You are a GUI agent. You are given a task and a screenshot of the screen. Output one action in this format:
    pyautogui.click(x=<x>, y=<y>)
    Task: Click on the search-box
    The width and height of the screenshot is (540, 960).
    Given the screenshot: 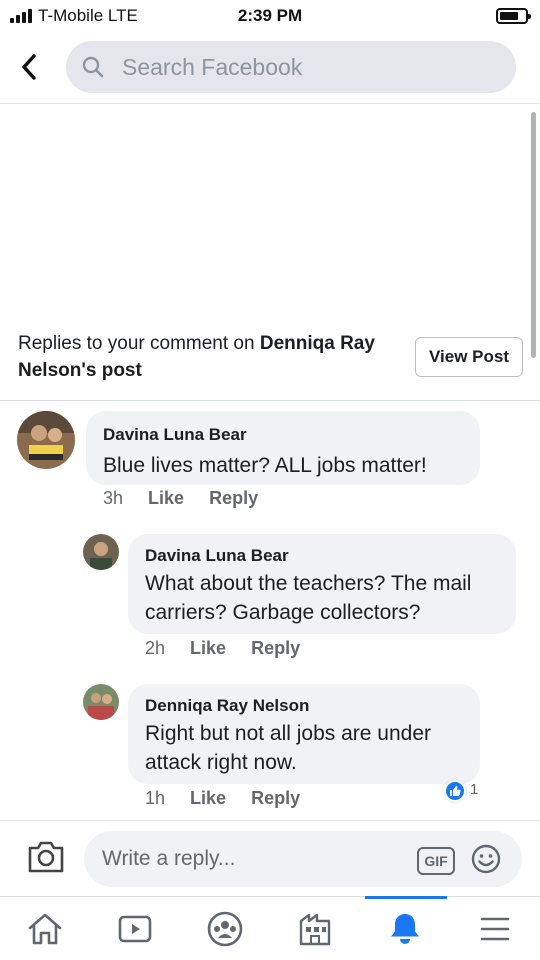 What is the action you would take?
    pyautogui.click(x=291, y=67)
    